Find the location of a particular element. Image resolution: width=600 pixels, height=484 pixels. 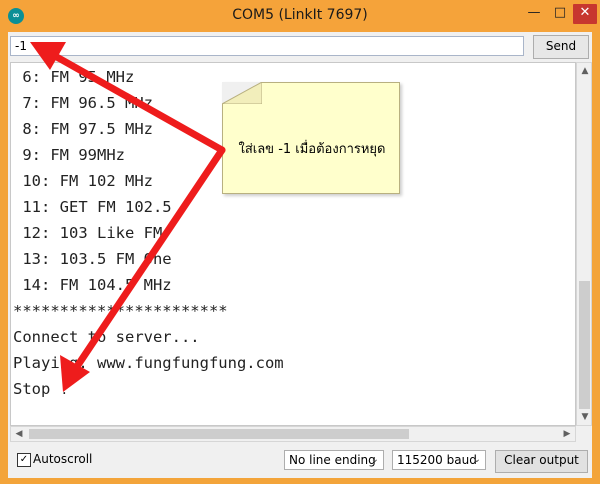

serial-output-line: 10: FM 102 MHz is located at coordinates (83, 181).